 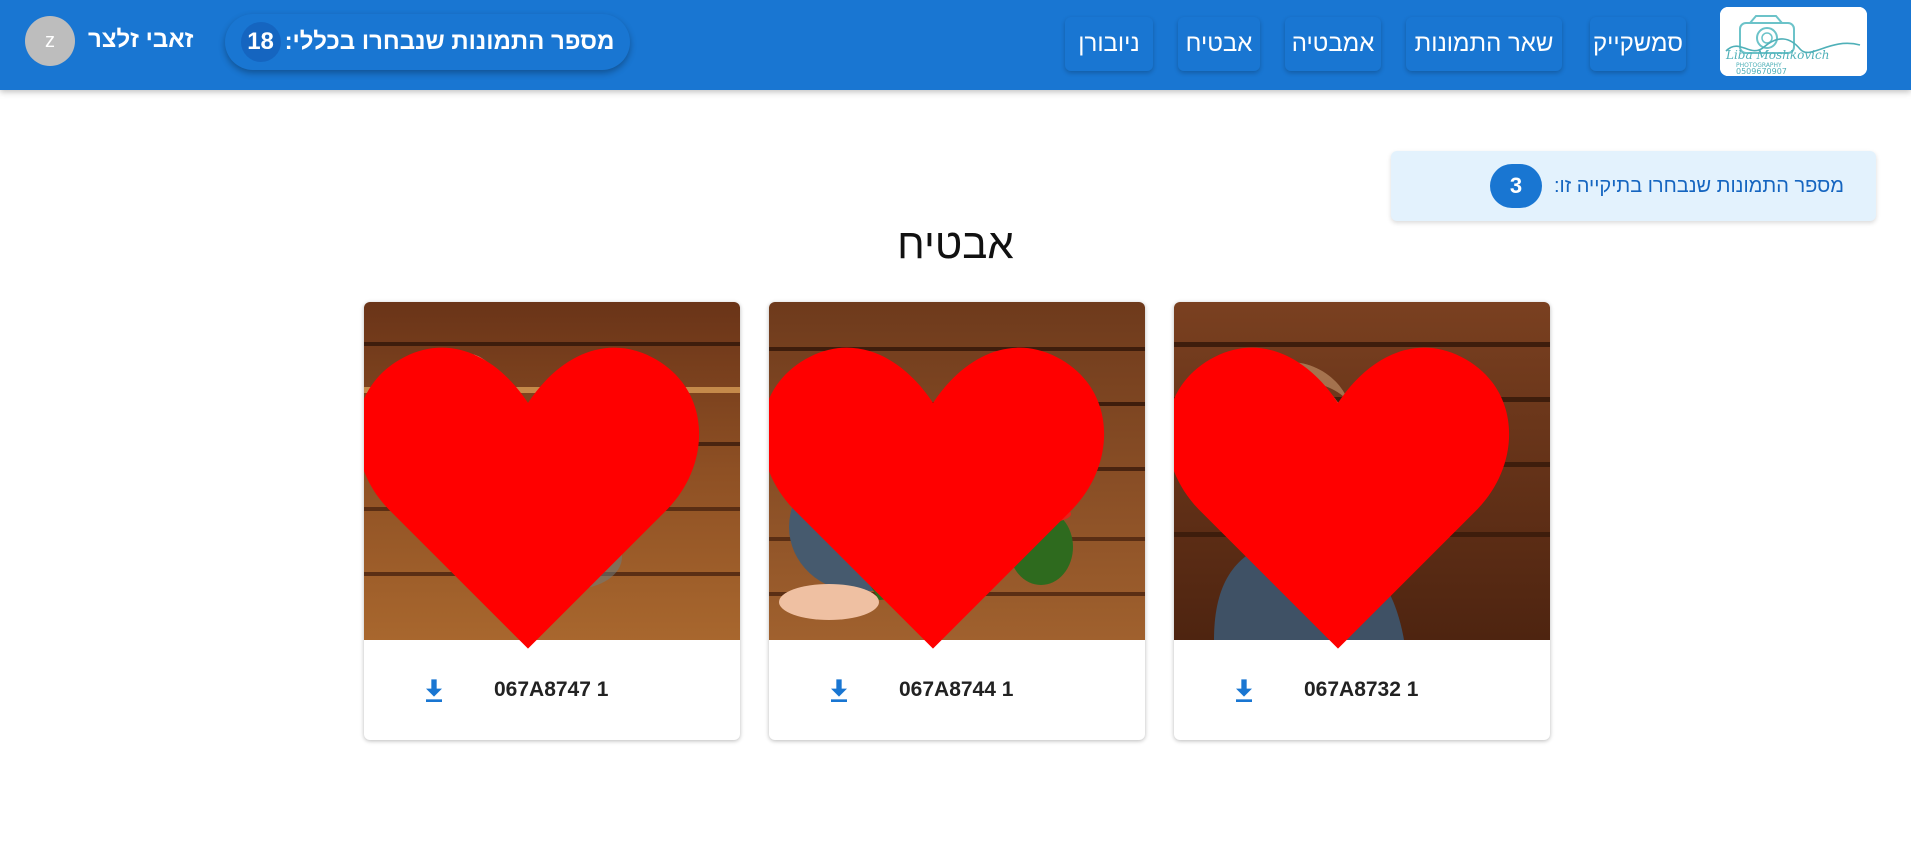 I want to click on photo-file-name: 067A8732 1, so click(x=1361, y=689).